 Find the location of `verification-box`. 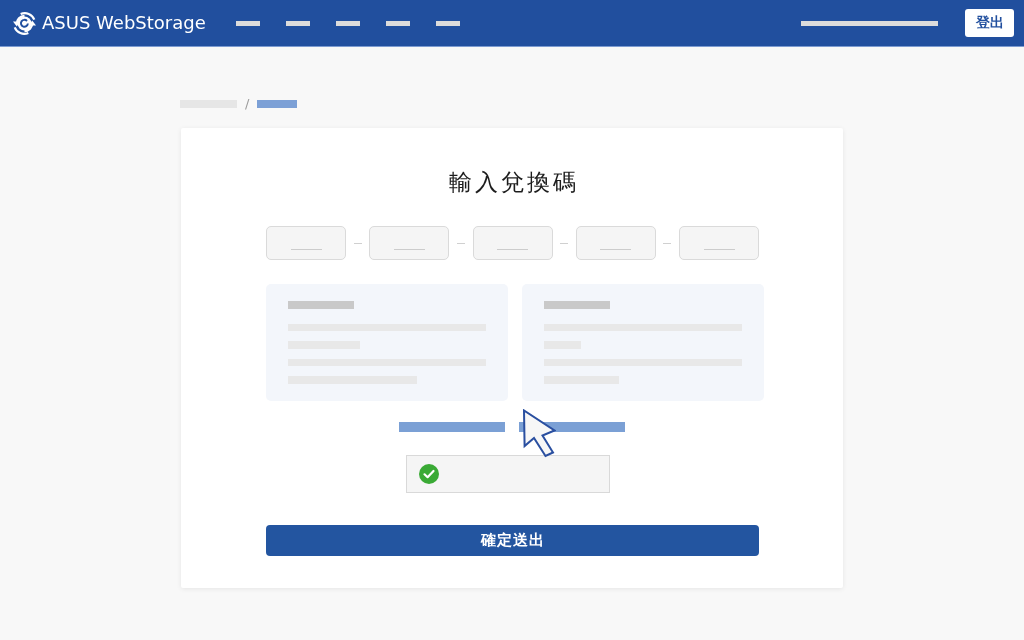

verification-box is located at coordinates (508, 474).